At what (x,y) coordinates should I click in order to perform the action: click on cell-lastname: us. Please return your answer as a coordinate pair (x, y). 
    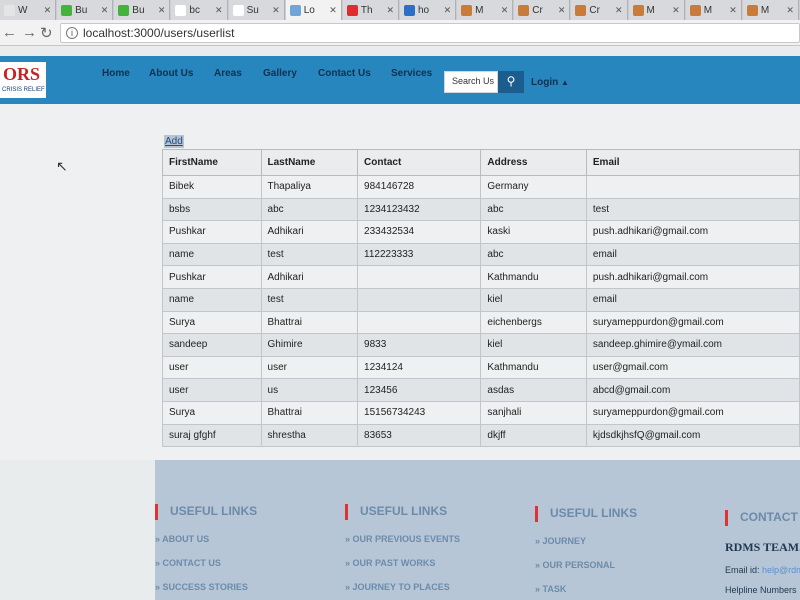
    Looking at the image, I should click on (309, 390).